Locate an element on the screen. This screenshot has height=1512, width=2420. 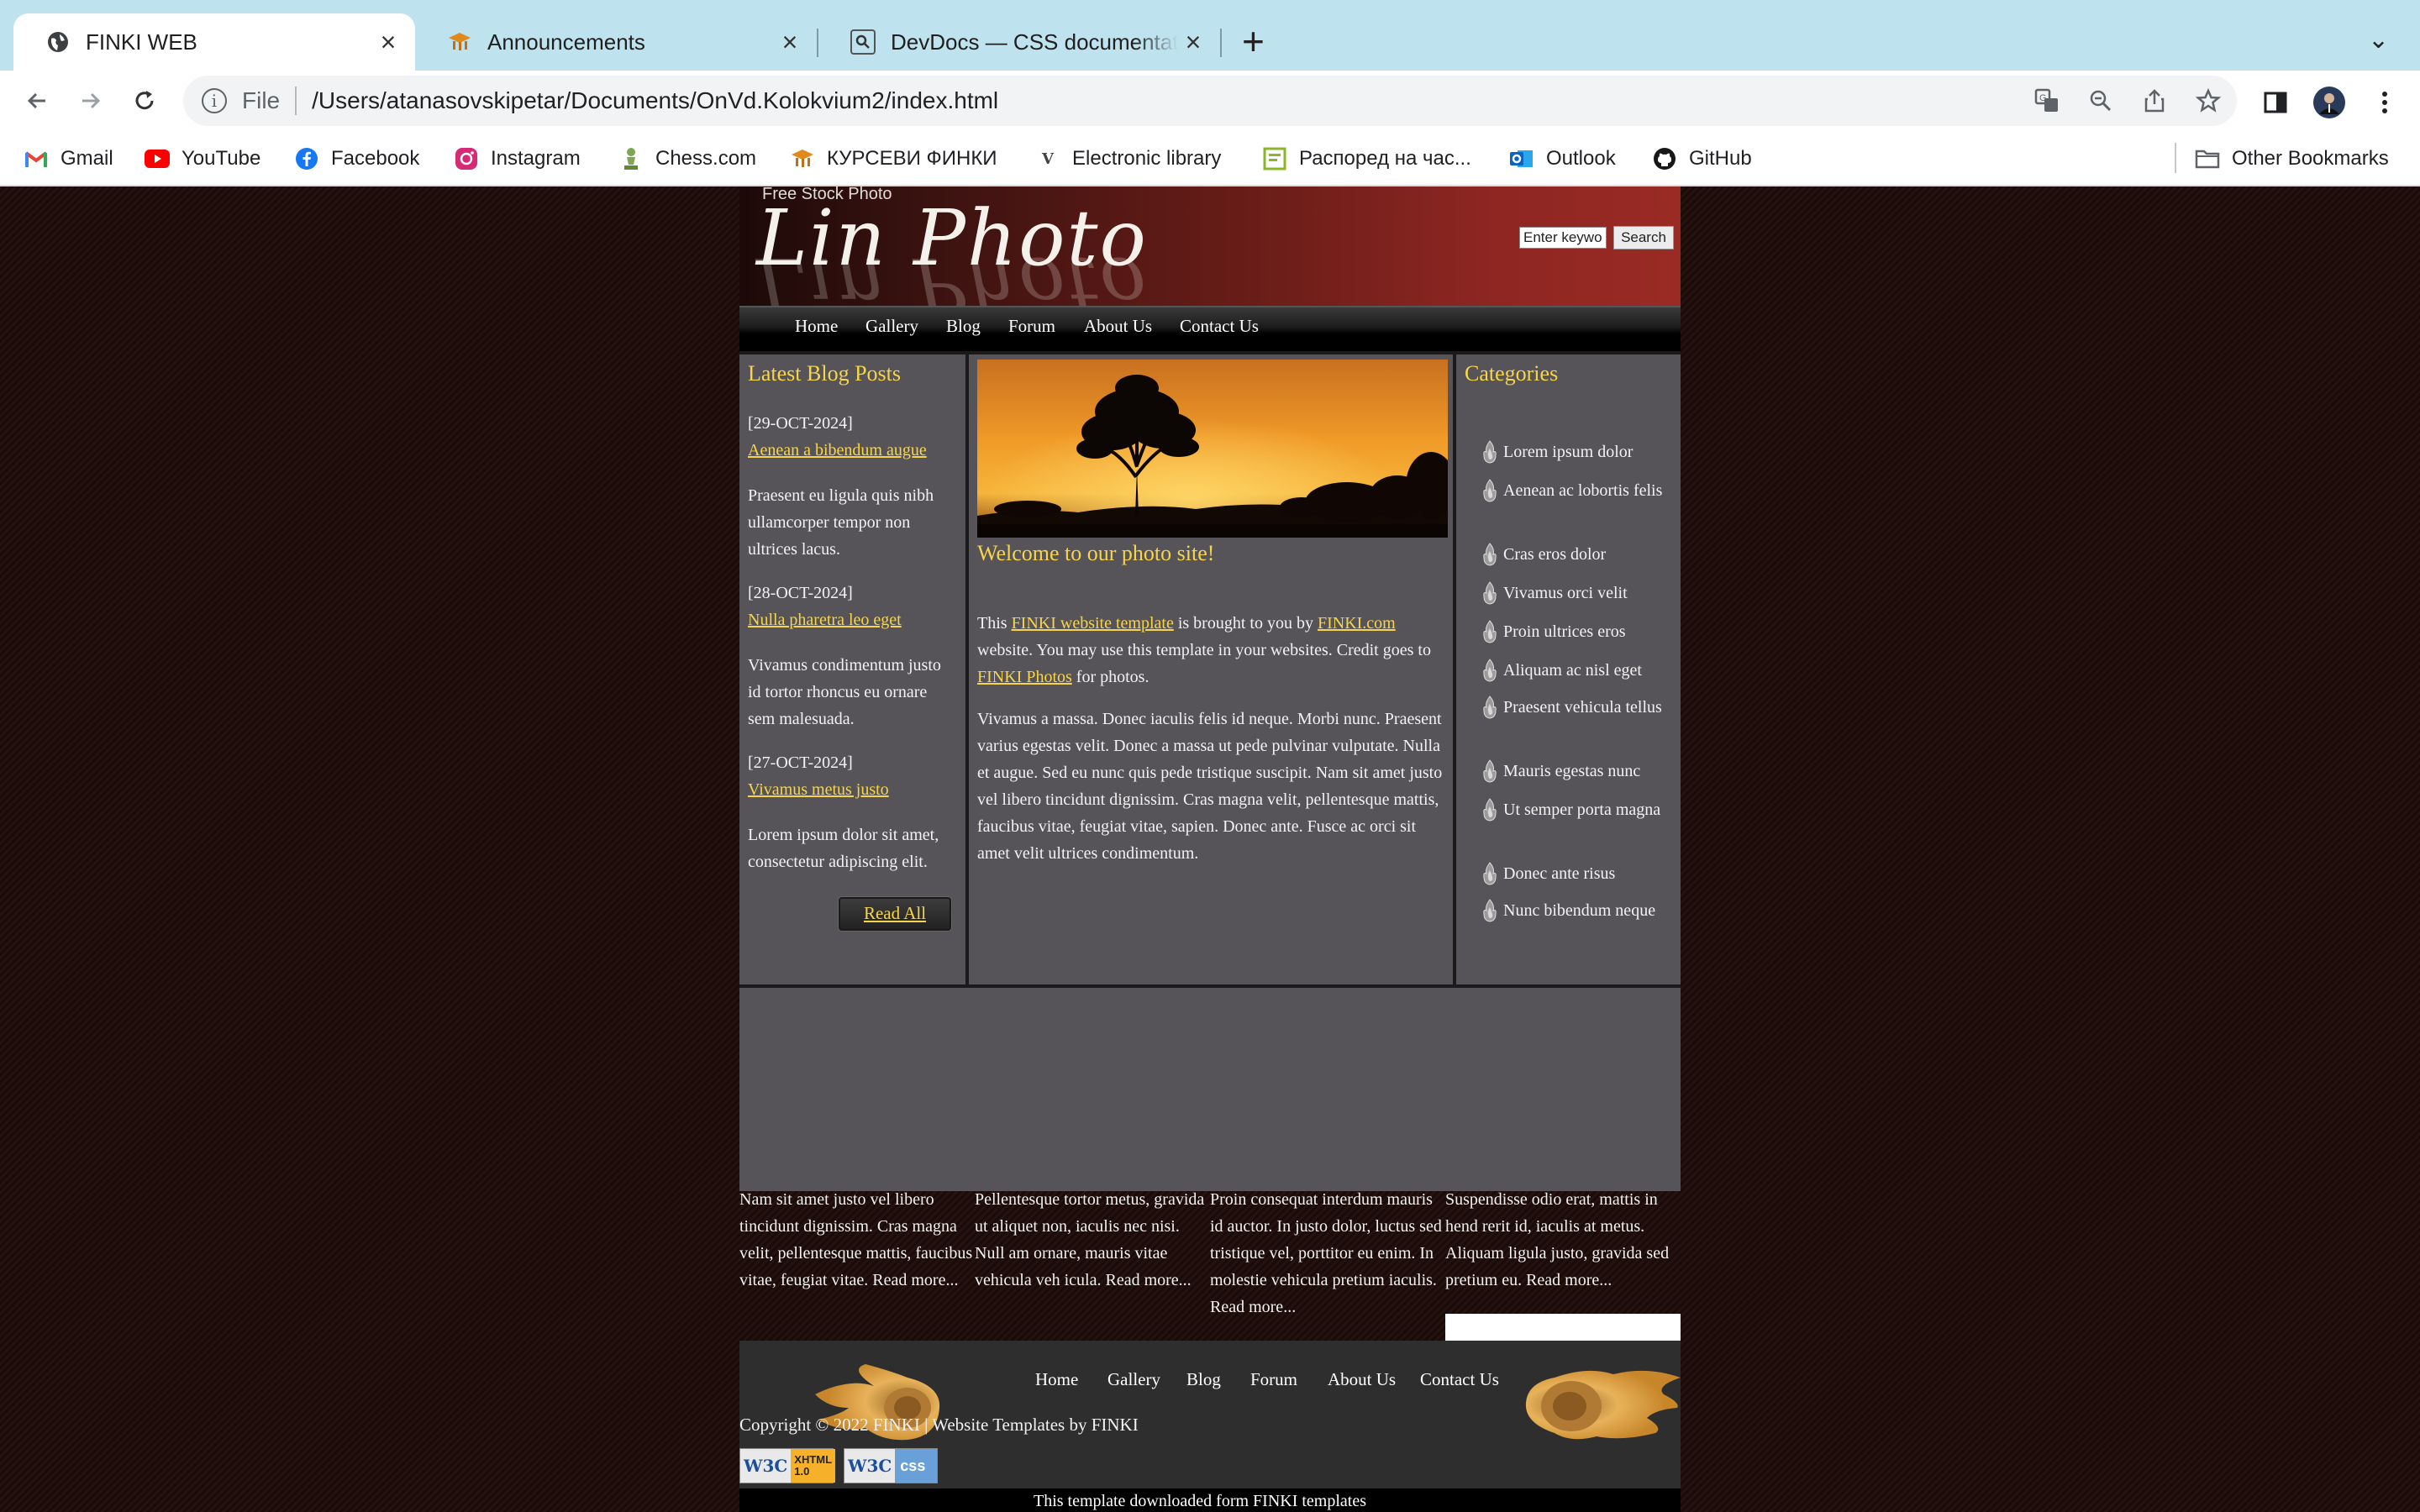
back-arrow-icon is located at coordinates (36, 100).